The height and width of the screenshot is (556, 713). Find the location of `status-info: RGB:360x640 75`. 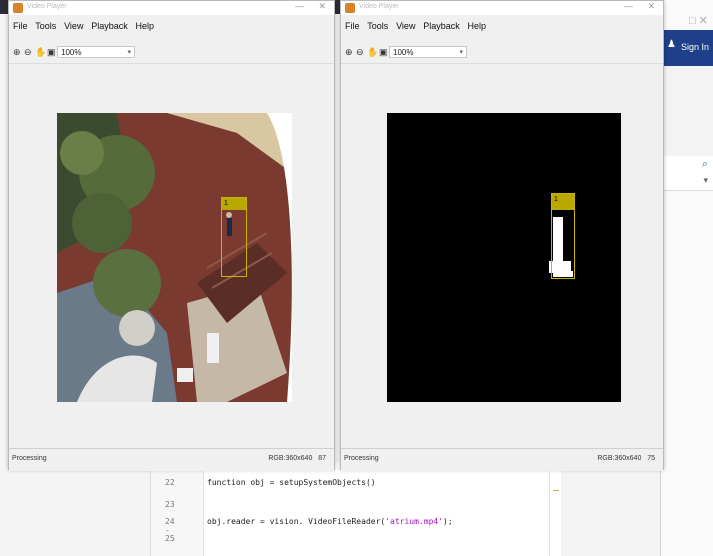

status-info: RGB:360x640 75 is located at coordinates (626, 458).